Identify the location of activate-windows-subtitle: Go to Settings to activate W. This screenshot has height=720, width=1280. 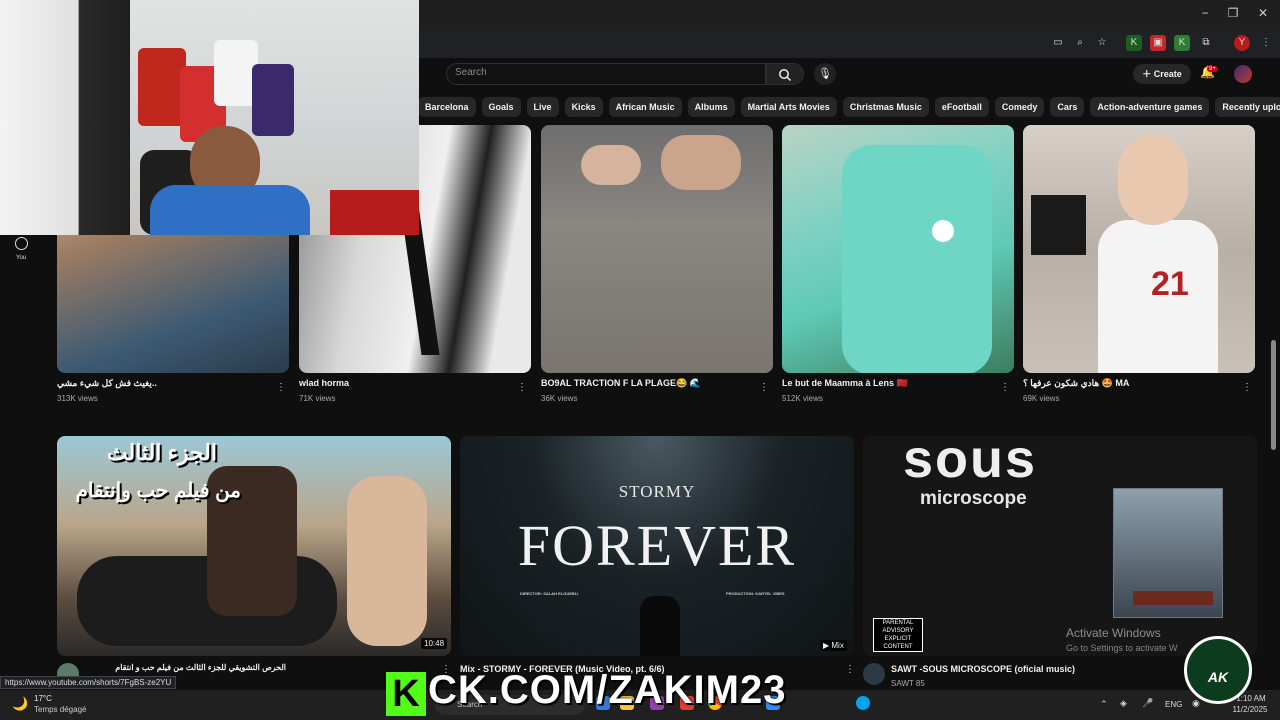
(1122, 648).